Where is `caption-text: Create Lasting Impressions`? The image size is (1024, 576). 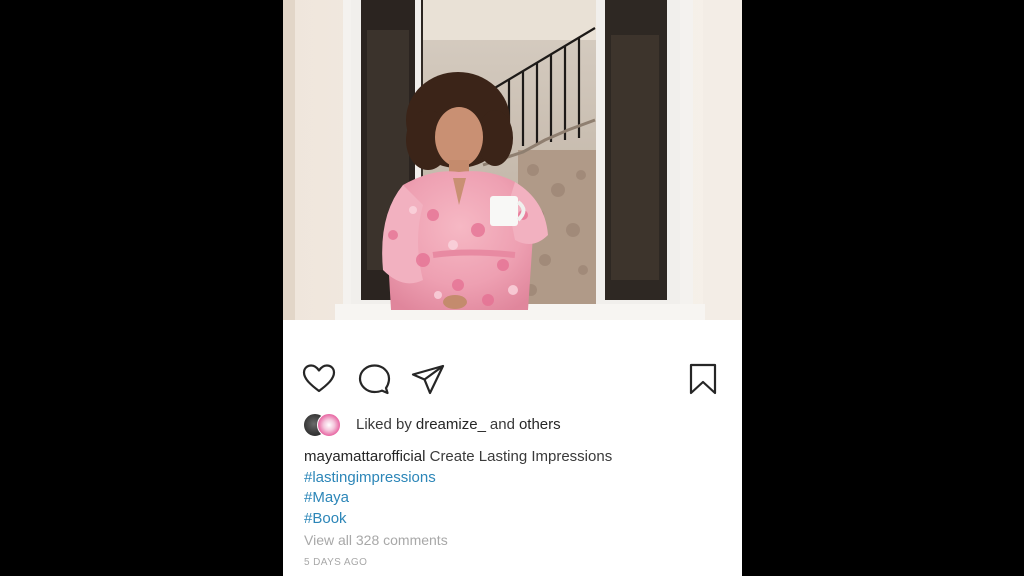 caption-text: Create Lasting Impressions is located at coordinates (521, 456).